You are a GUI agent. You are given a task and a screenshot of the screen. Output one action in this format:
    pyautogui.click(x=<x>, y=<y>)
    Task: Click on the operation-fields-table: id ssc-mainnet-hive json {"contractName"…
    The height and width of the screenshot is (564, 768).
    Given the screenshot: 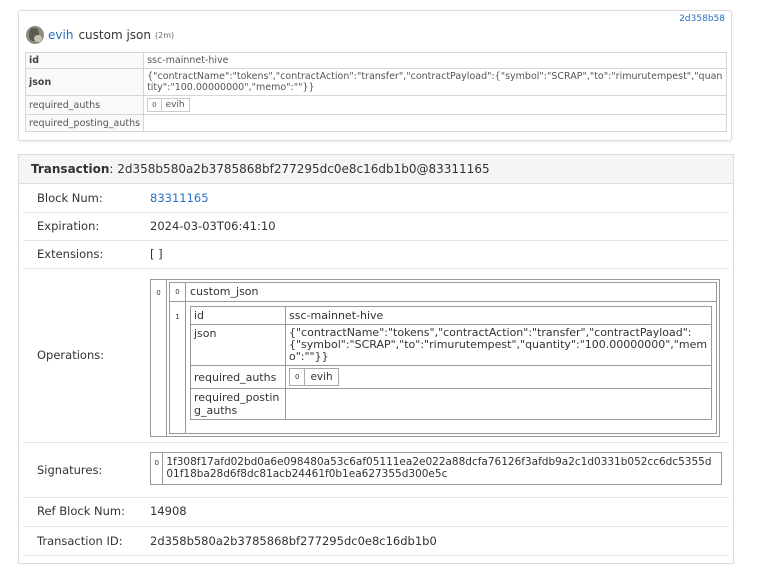 What is the action you would take?
    pyautogui.click(x=375, y=92)
    